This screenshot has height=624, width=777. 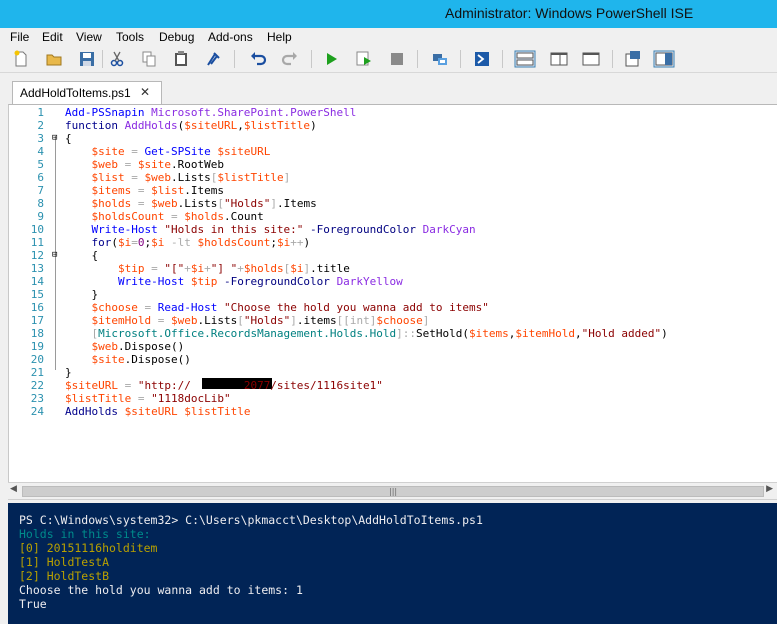 I want to click on menu-view: View, so click(x=89, y=37).